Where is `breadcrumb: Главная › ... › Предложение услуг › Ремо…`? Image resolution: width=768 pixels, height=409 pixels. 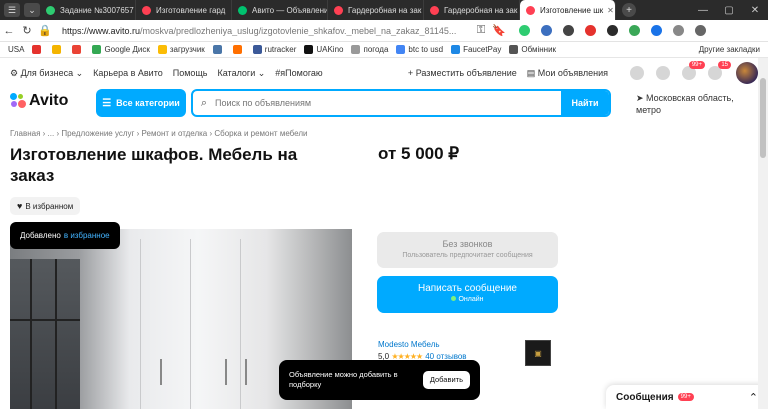
breadcrumb: Главная › ... › Предложение услуг › Ремо… is located at coordinates (158, 133).